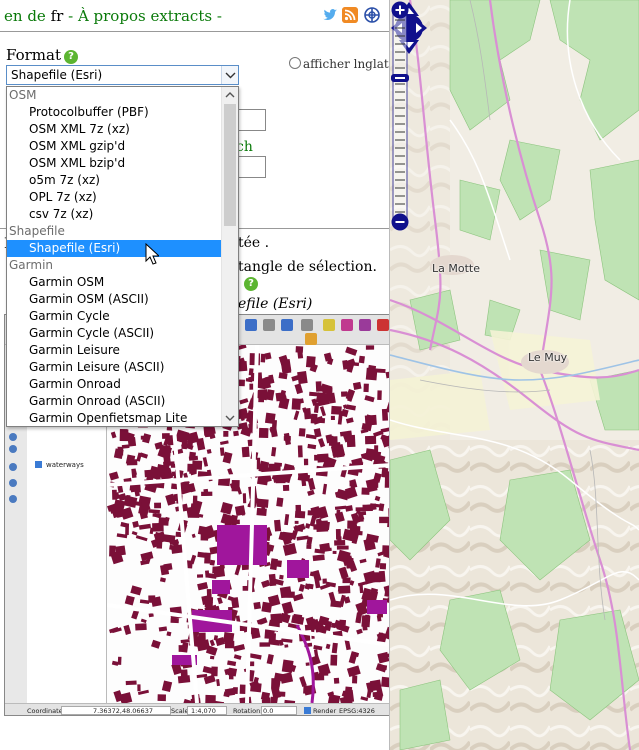 The image size is (639, 750). Describe the element at coordinates (114, 197) in the screenshot. I see `dropdown-option: OPL 7z (xz)` at that location.